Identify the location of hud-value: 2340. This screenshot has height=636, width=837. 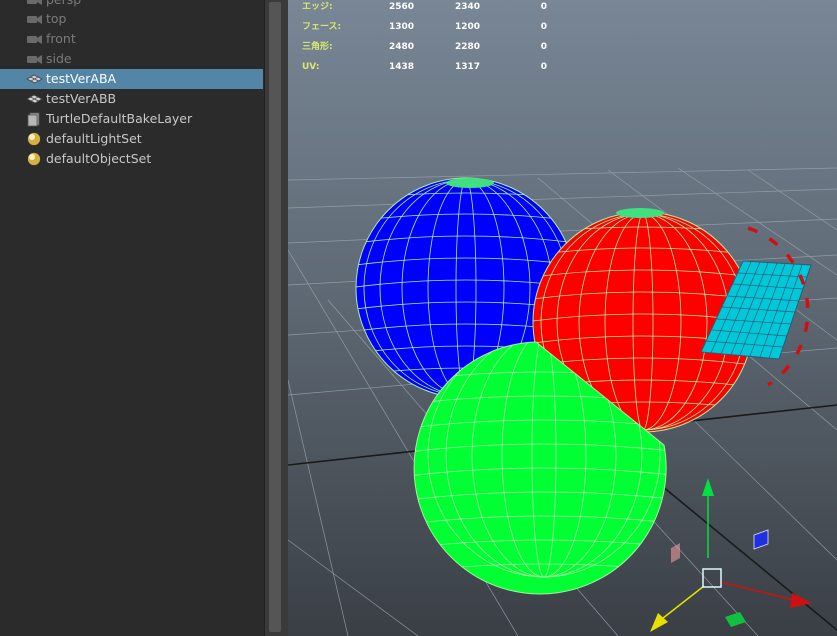
(467, 7).